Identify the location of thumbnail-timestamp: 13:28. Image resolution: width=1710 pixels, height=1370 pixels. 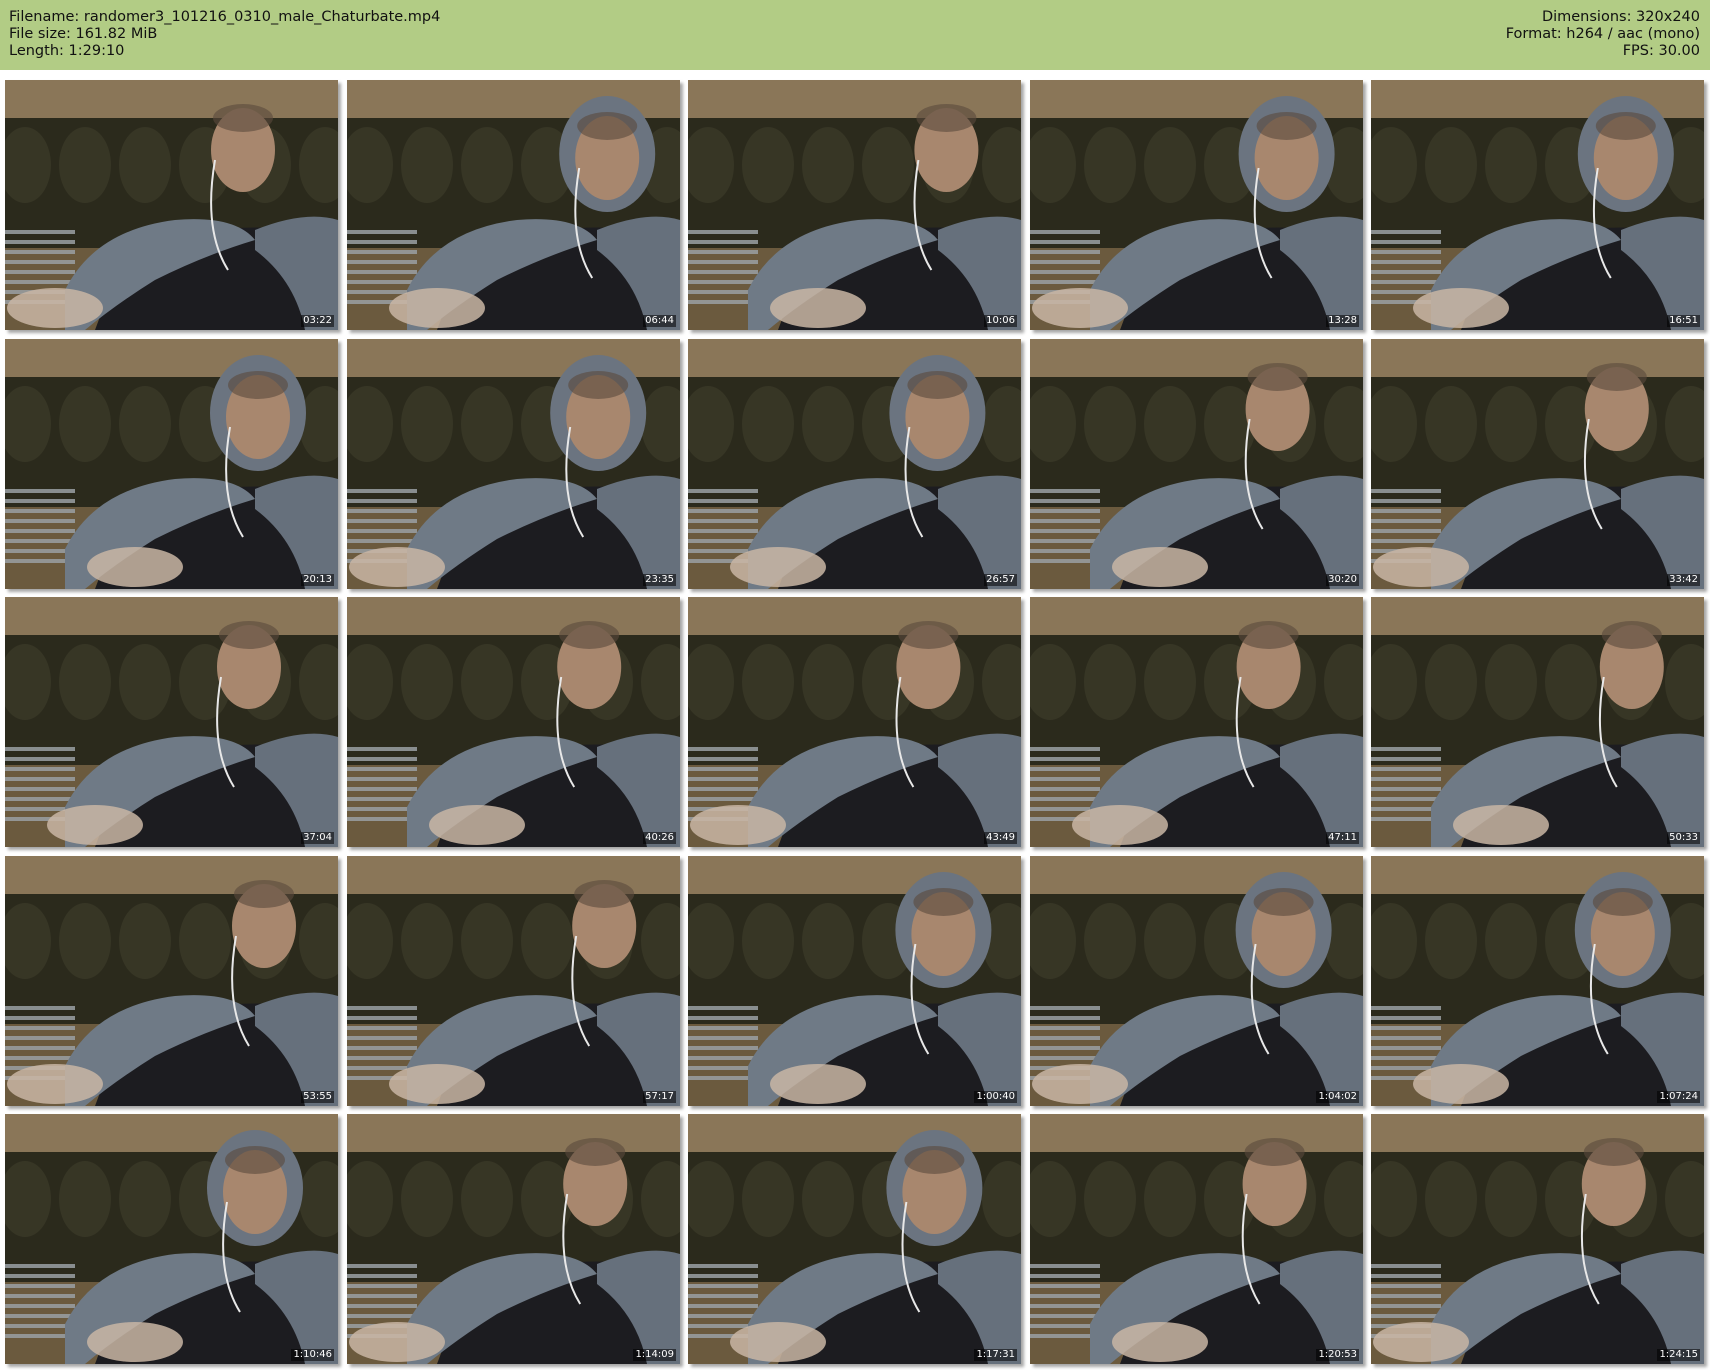
(1342, 321).